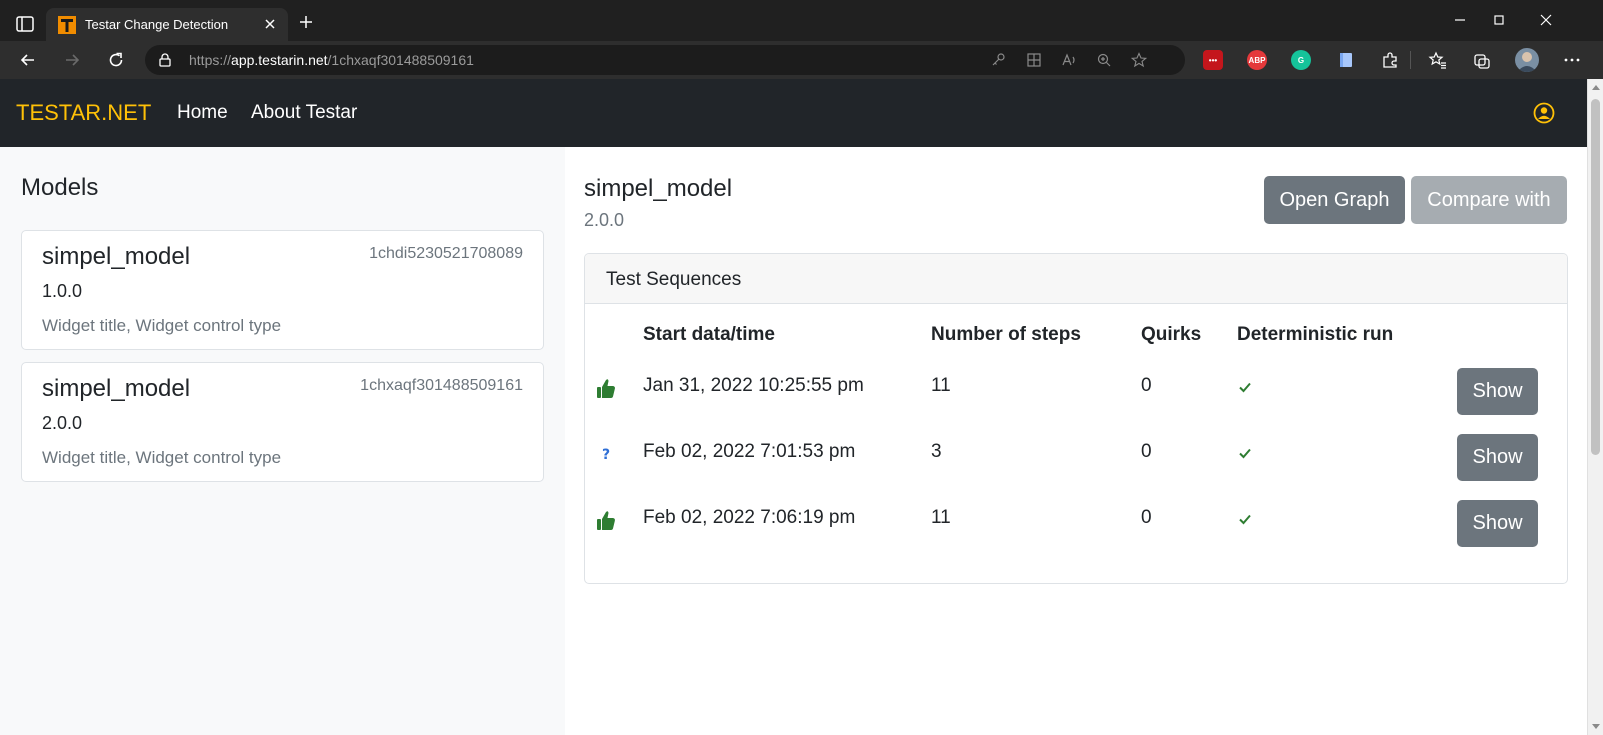  What do you see at coordinates (1171, 334) in the screenshot?
I see `column-header-quirks: Quirks` at bounding box center [1171, 334].